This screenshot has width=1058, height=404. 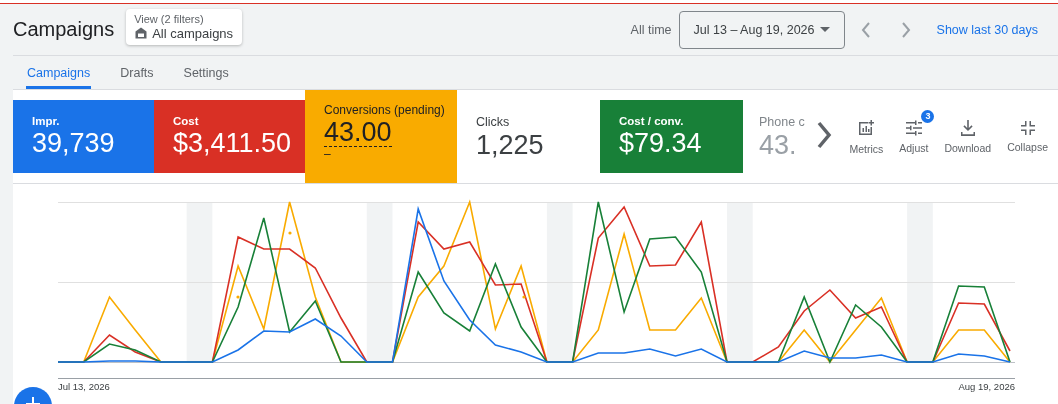 I want to click on metric-value: $3,411.50, so click(x=232, y=143).